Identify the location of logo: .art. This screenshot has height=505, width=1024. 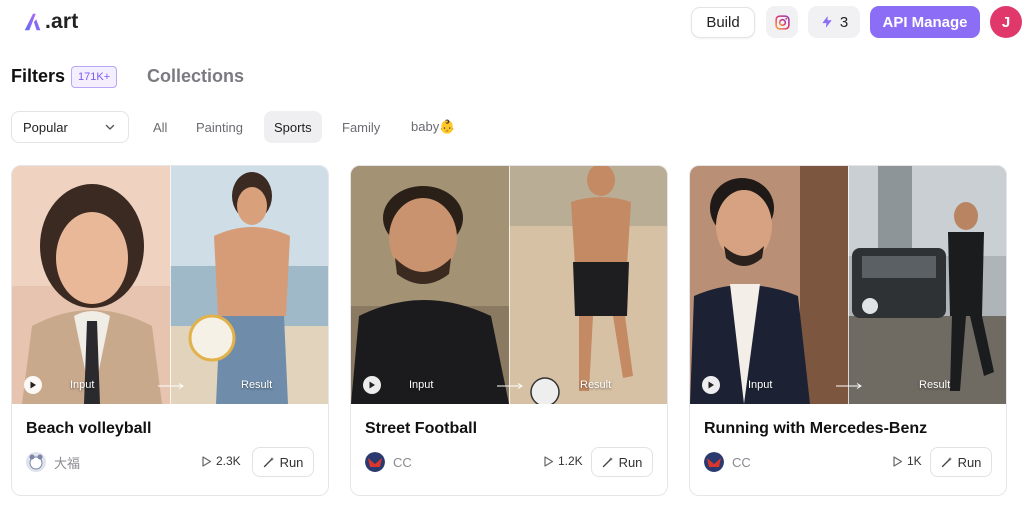
(50, 22).